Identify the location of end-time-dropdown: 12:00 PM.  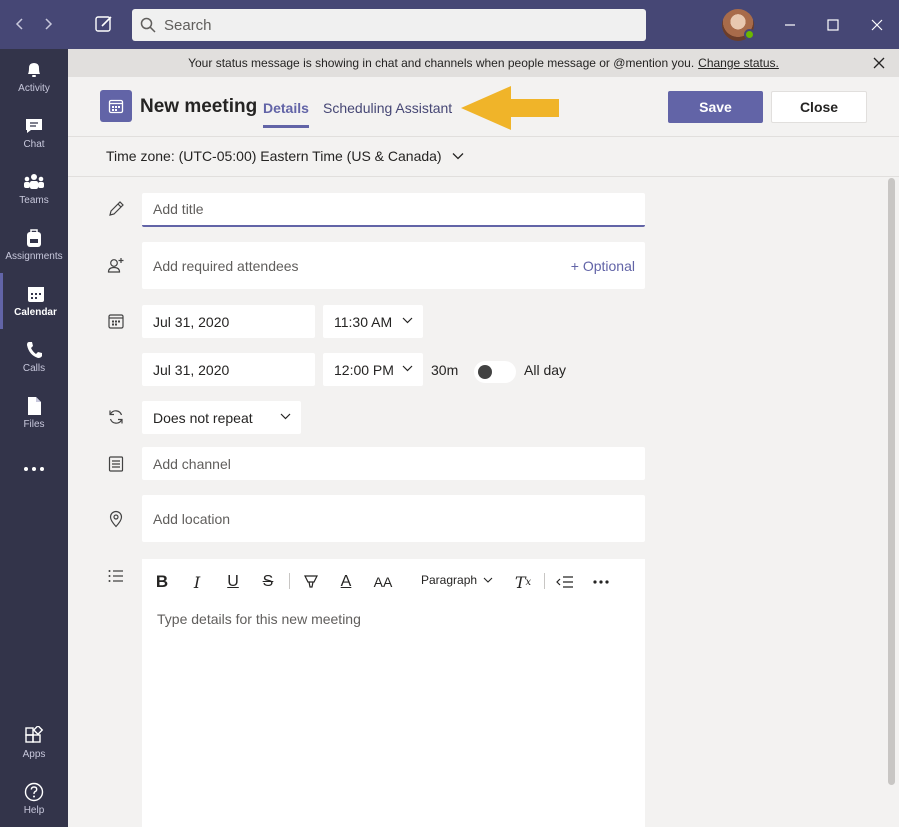
(373, 369).